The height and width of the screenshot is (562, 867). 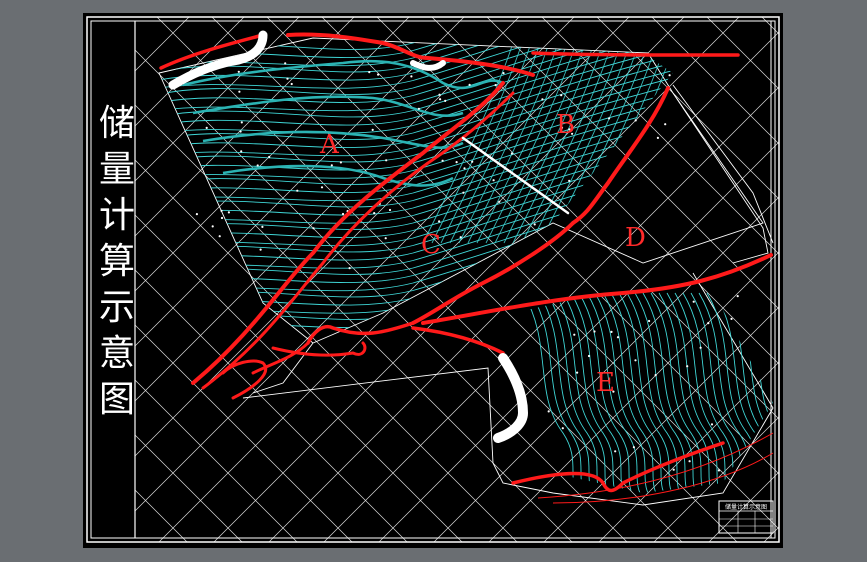 I want to click on block-label-b: B, so click(x=565, y=125).